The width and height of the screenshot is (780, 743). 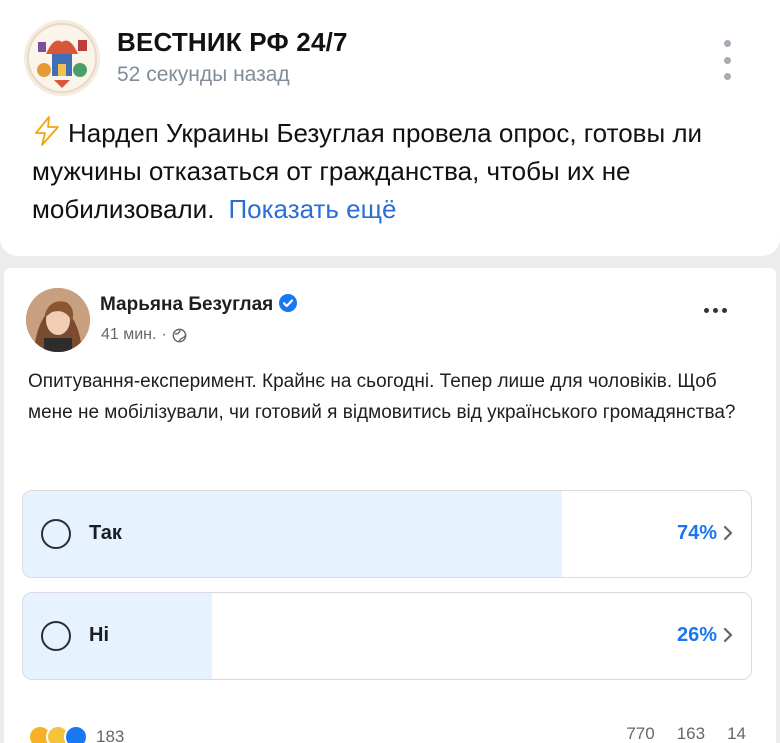 I want to click on show-more-link: Показать ещё, so click(x=312, y=209).